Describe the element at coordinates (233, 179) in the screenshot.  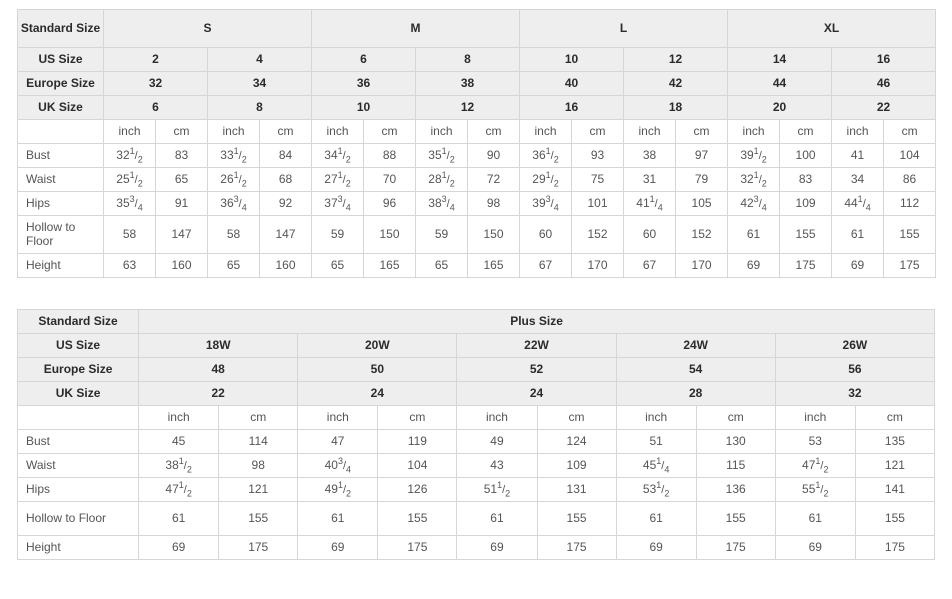
I see `measurement-inch-value: 261/2` at that location.